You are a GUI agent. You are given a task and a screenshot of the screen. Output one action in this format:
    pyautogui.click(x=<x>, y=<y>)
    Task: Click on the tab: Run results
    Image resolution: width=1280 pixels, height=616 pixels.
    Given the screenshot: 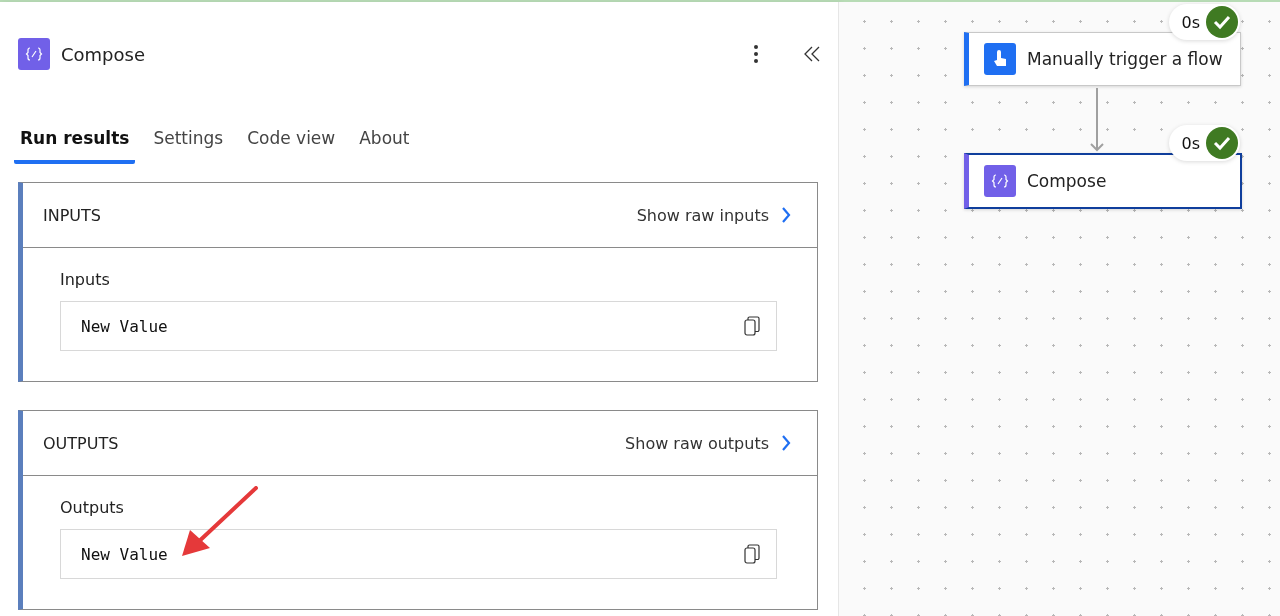 What is the action you would take?
    pyautogui.click(x=75, y=144)
    